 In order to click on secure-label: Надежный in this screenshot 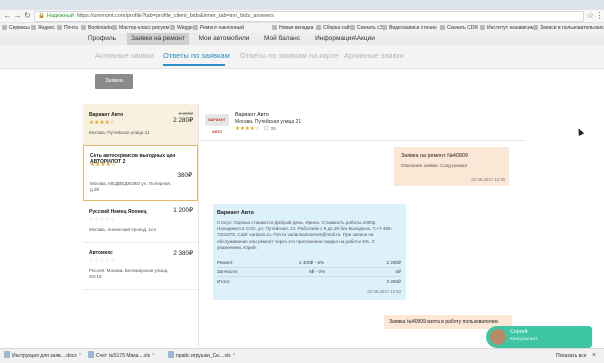, I will do `click(60, 16)`.